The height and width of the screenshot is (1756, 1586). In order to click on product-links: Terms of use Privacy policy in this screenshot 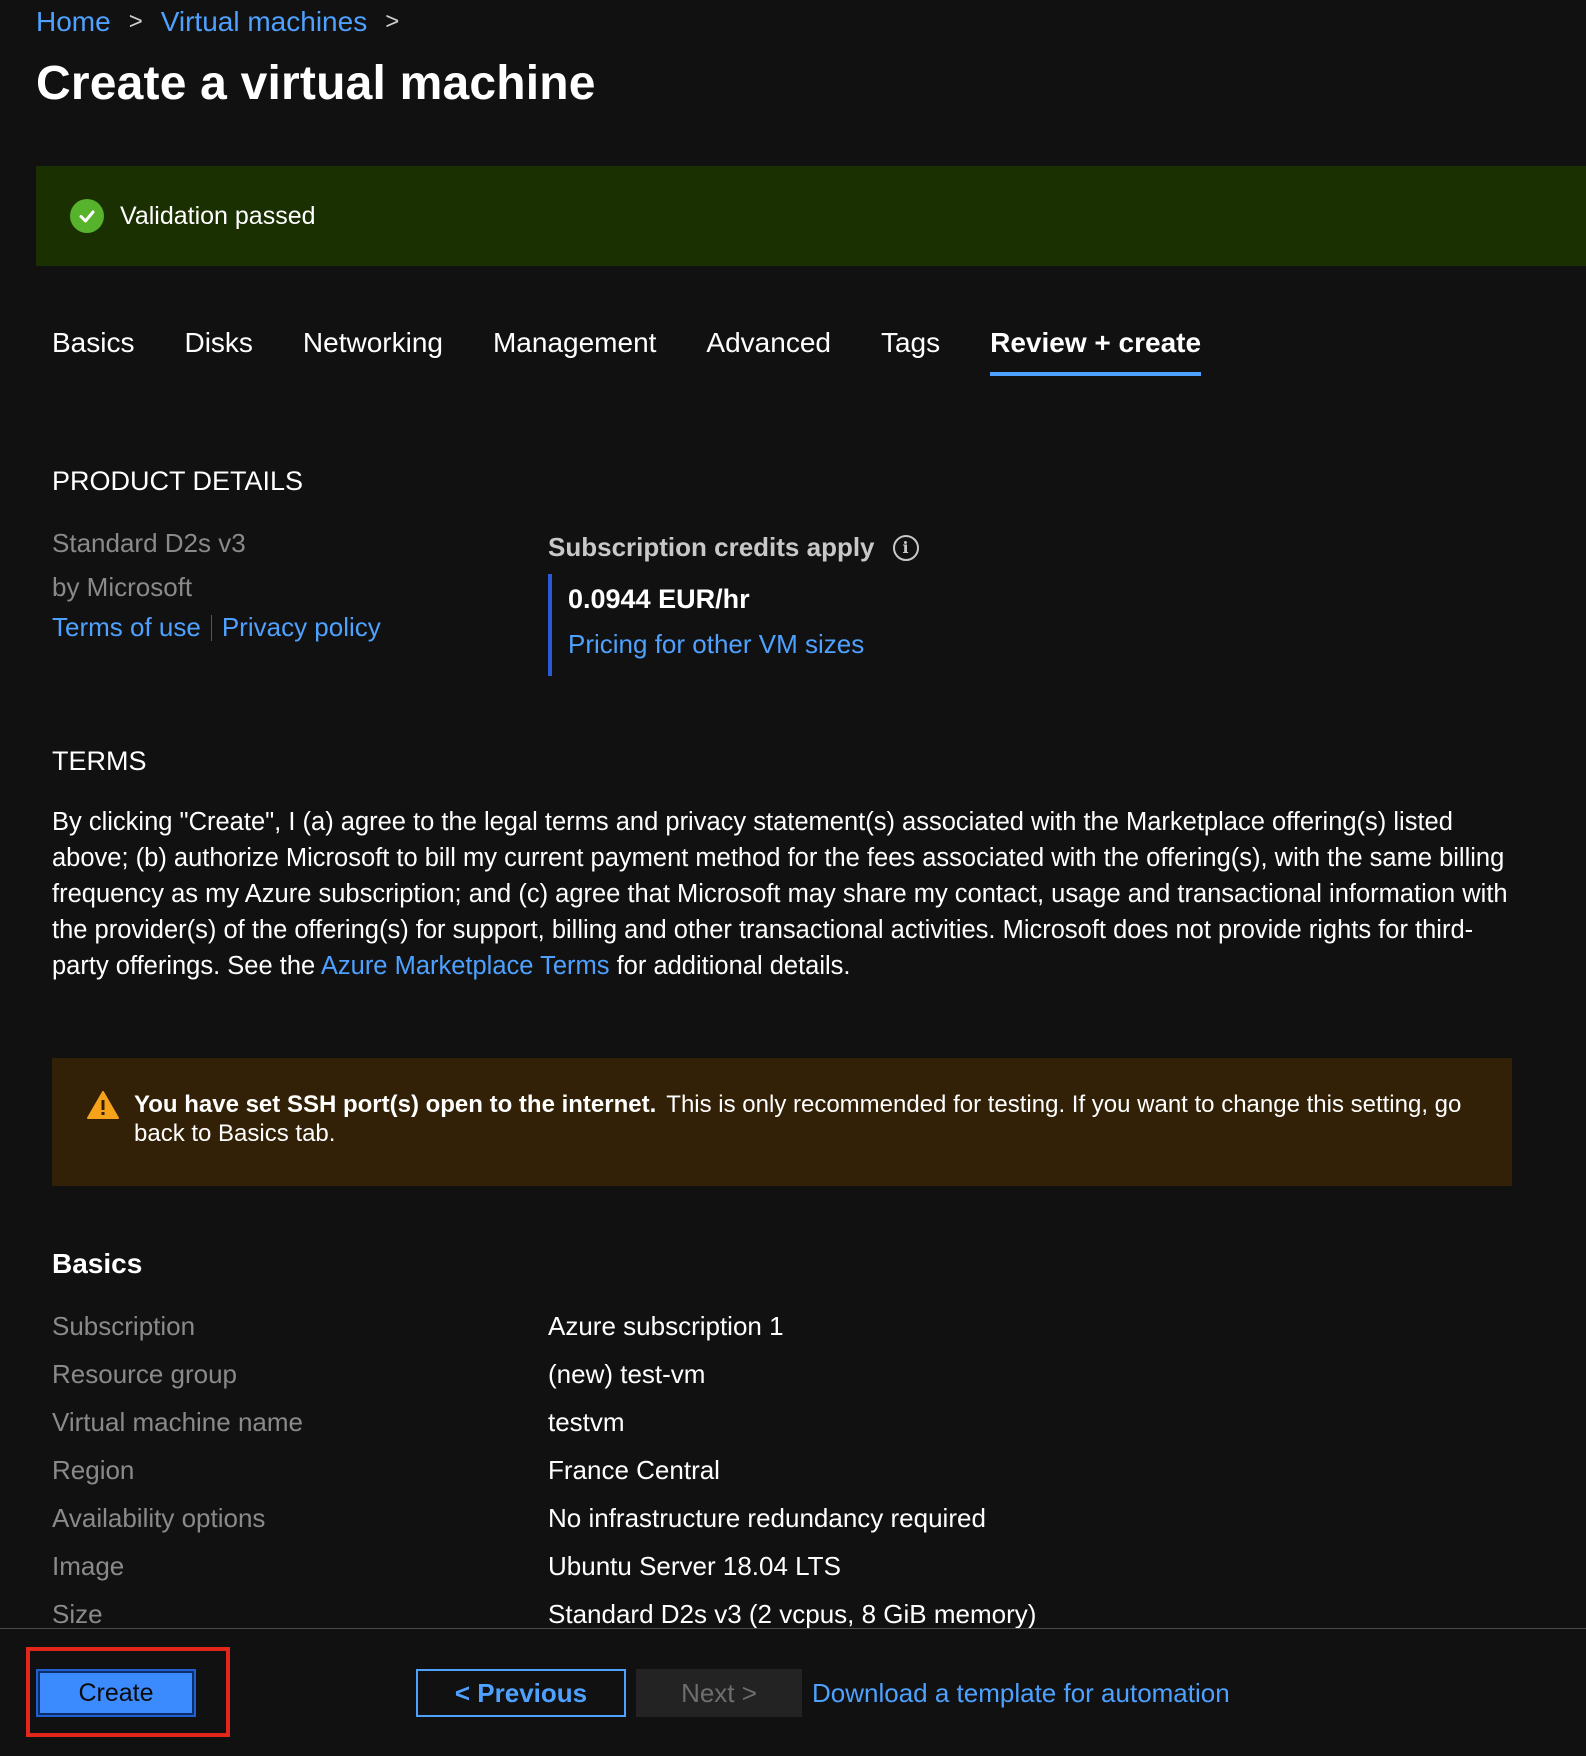, I will do `click(216, 627)`.